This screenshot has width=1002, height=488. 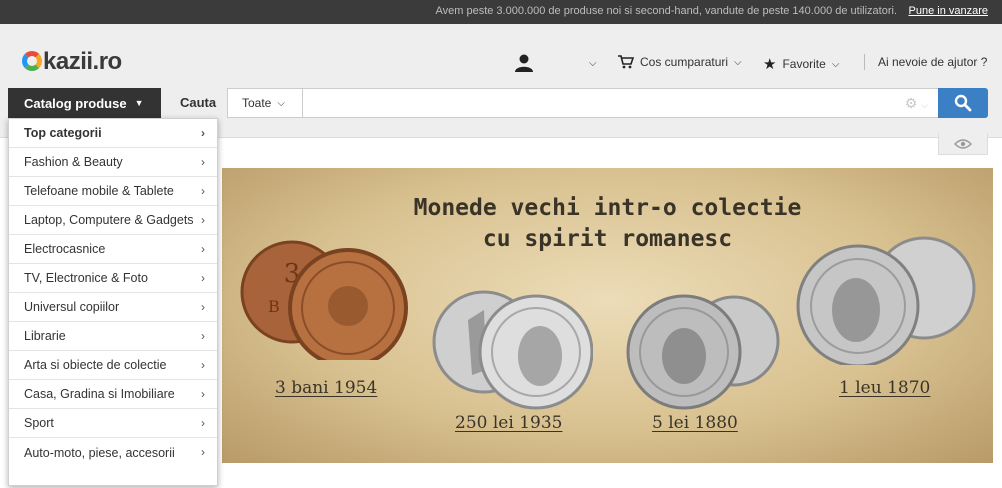 I want to click on silver-coins-250-lei-image, so click(x=512, y=350).